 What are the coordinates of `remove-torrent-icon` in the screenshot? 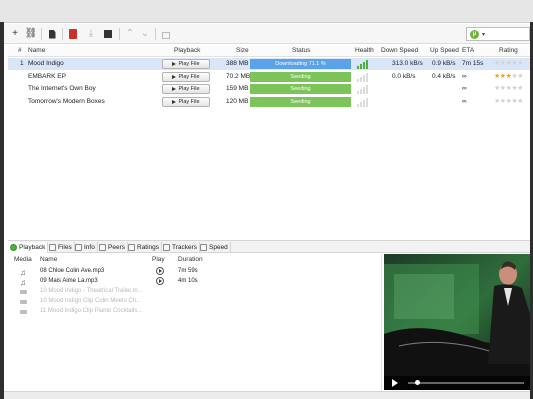 It's located at (73, 34).